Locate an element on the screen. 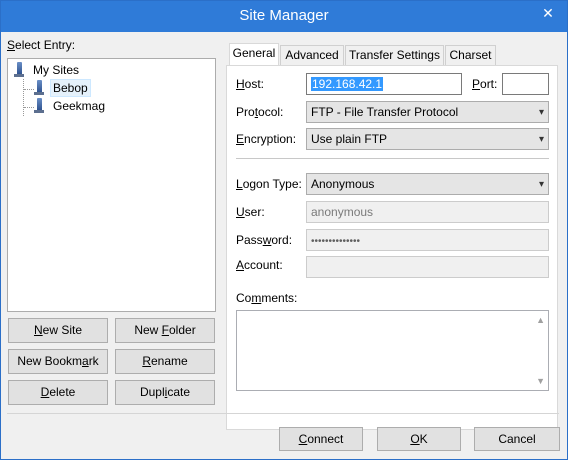 This screenshot has width=568, height=460. logon-type-select: Anonymous ▾ is located at coordinates (427, 184).